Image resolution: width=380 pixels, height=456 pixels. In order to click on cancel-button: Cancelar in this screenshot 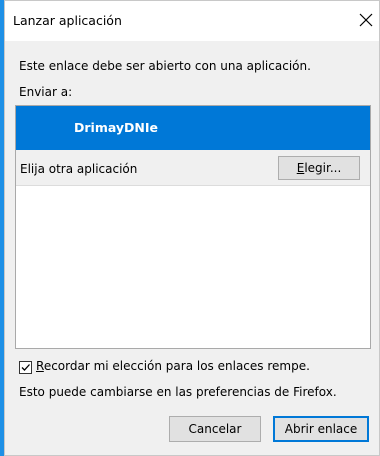, I will do `click(215, 429)`.